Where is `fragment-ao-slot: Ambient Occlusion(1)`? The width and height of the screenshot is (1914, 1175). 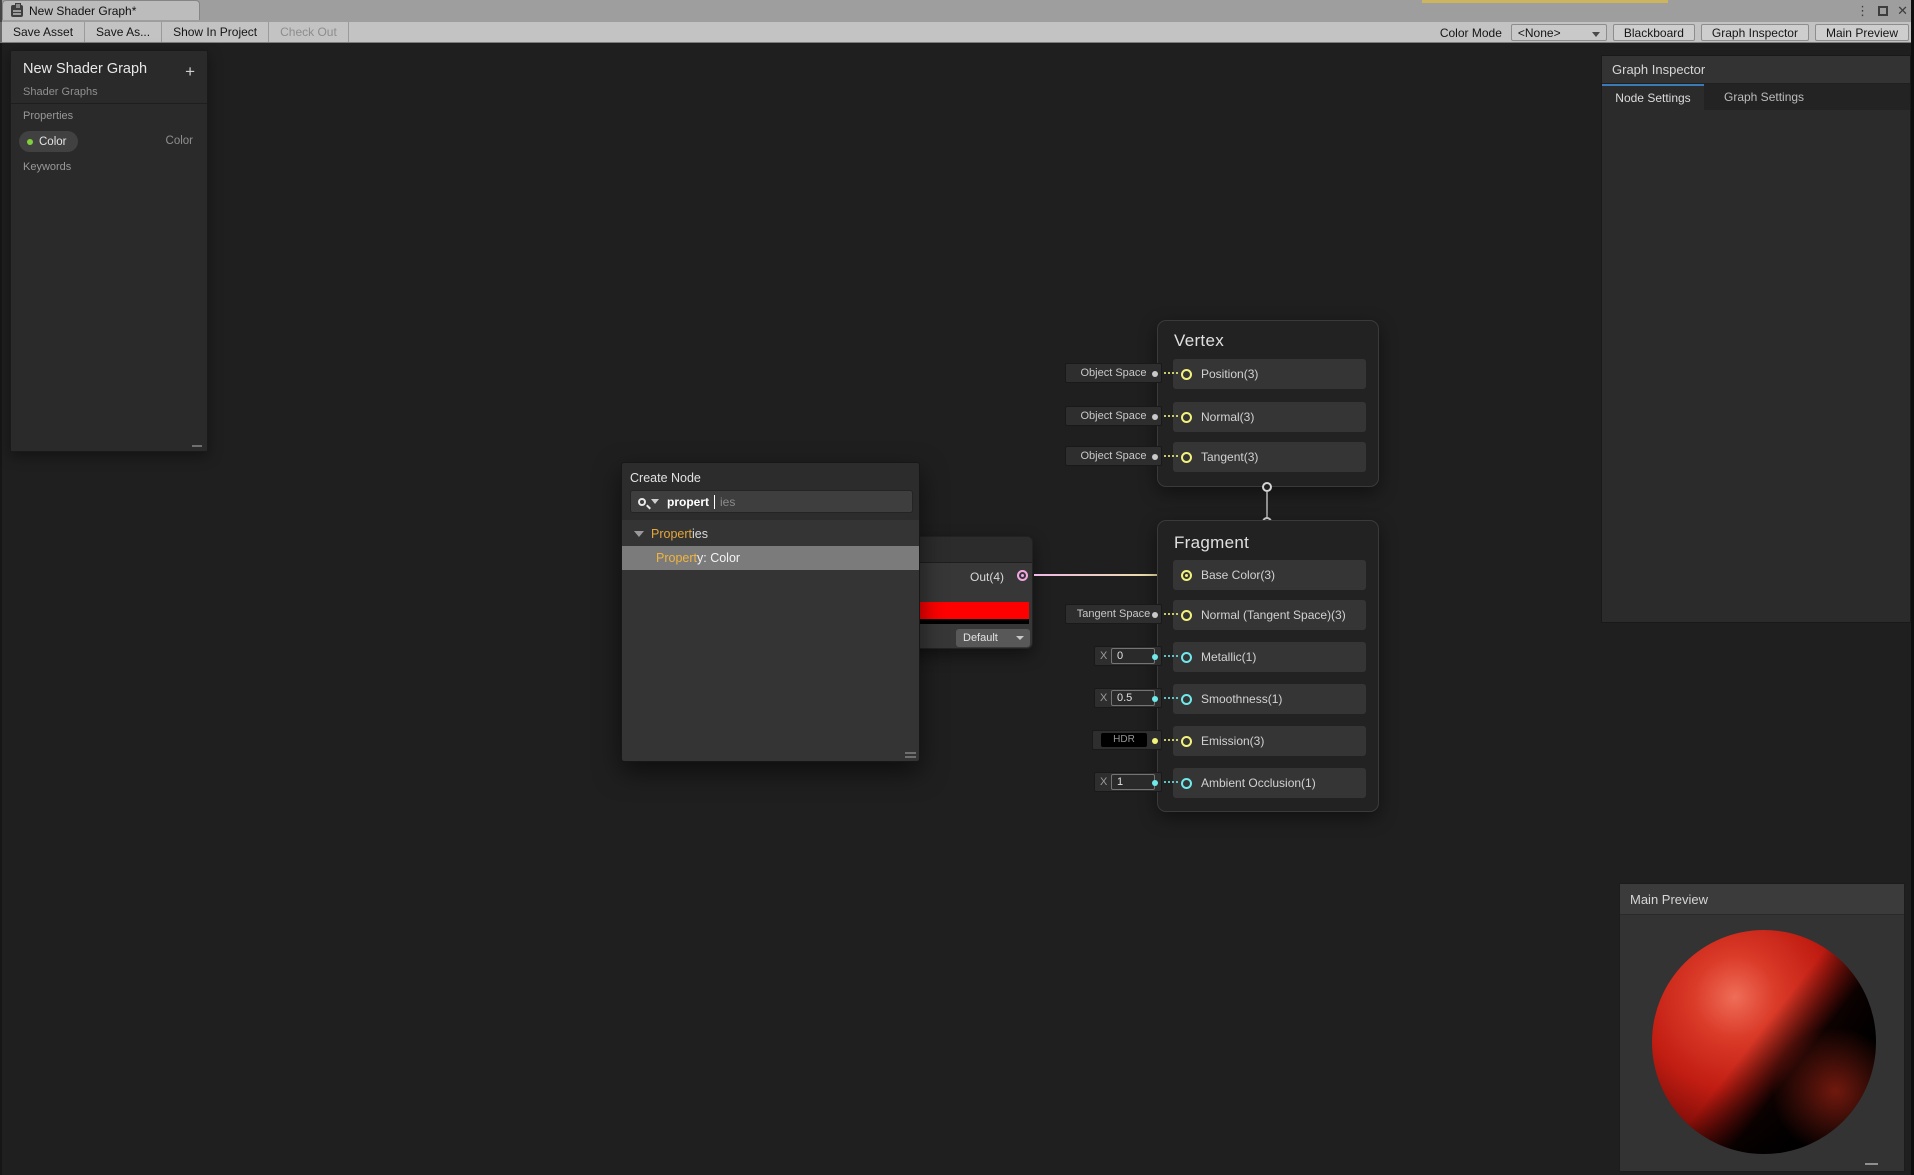 fragment-ao-slot: Ambient Occlusion(1) is located at coordinates (1269, 783).